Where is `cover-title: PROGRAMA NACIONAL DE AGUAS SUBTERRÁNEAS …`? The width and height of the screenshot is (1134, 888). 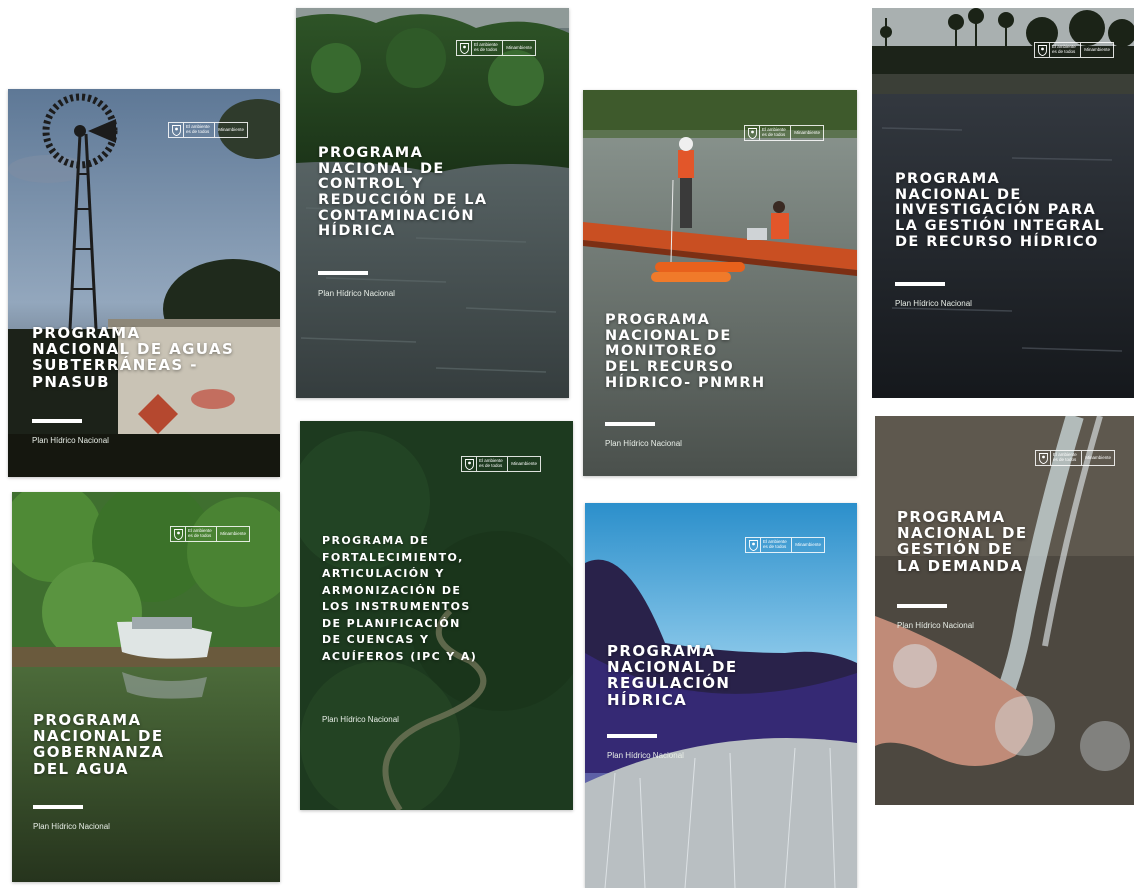
cover-title: PROGRAMA NACIONAL DE AGUAS SUBTERRÁNEAS … is located at coordinates (133, 357).